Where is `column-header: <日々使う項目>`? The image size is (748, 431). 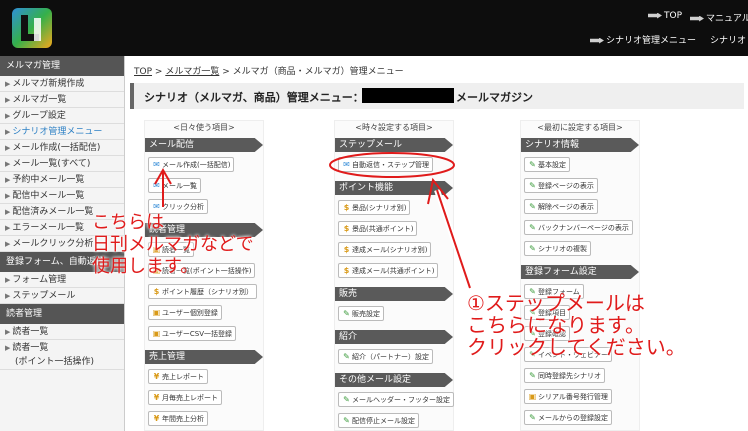 column-header: <日々使う項目> is located at coordinates (204, 127).